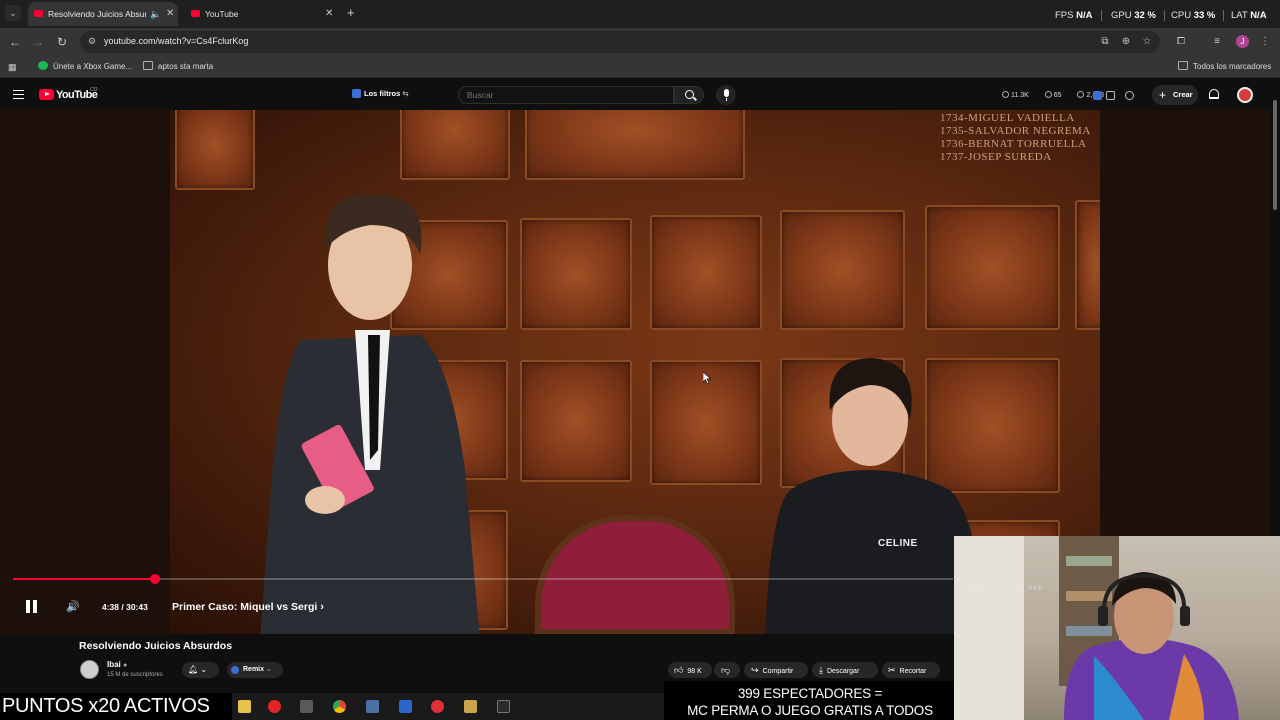 Image resolution: width=1280 pixels, height=720 pixels. Describe the element at coordinates (679, 670) in the screenshot. I see `thumbs-up-icon: 👍︎` at that location.